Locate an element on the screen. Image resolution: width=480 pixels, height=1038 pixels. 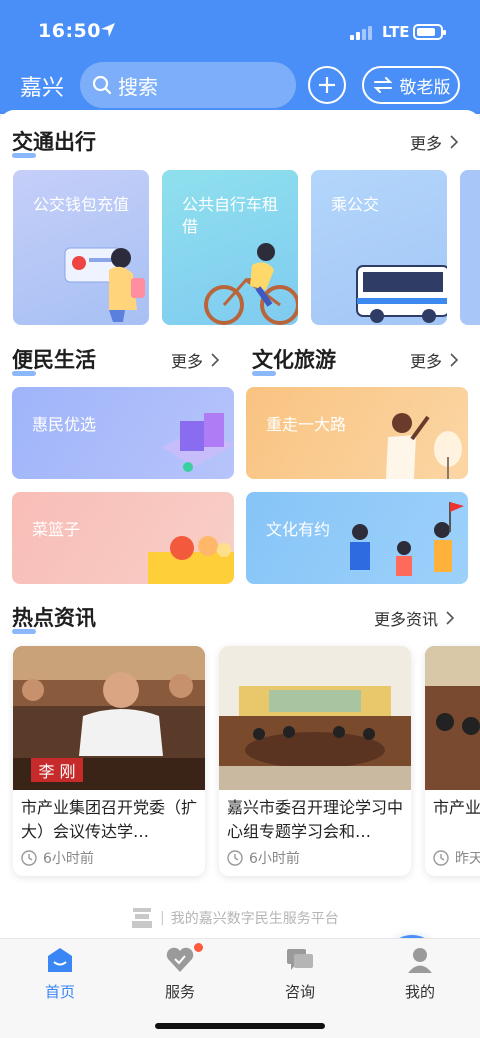
city-selector: 嘉兴 is located at coordinates (42, 86).